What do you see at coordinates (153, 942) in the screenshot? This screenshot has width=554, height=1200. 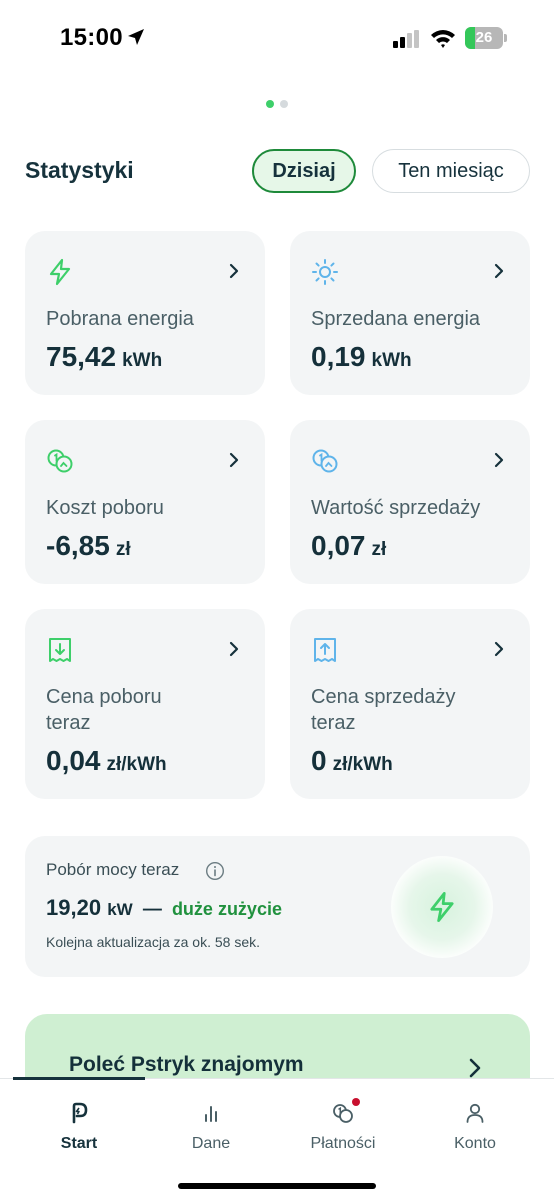 I see `update-note: Kolejna aktualizacja za ok. 58 sek.` at bounding box center [153, 942].